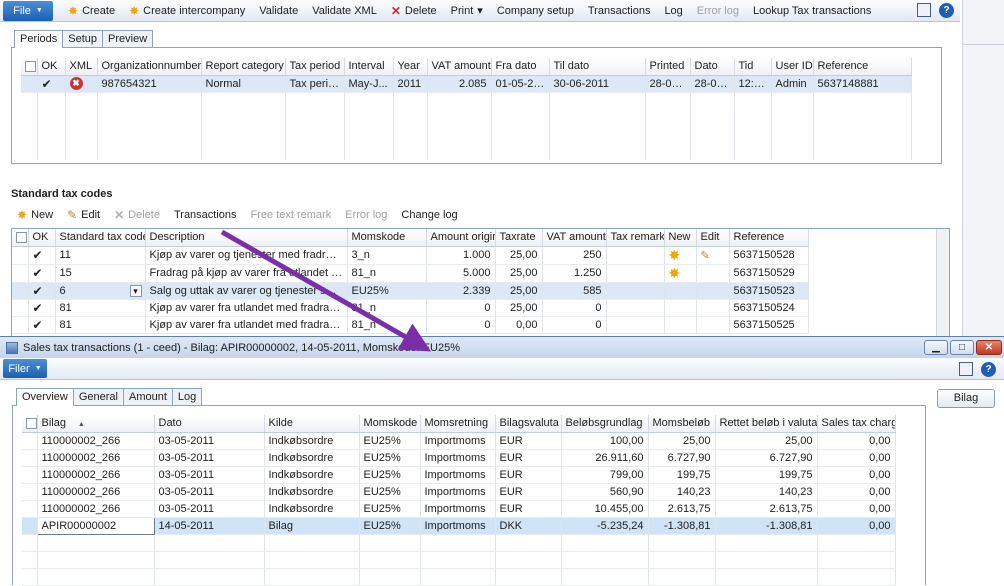 The image size is (1004, 586). I want to click on tab-log: Log, so click(187, 396).